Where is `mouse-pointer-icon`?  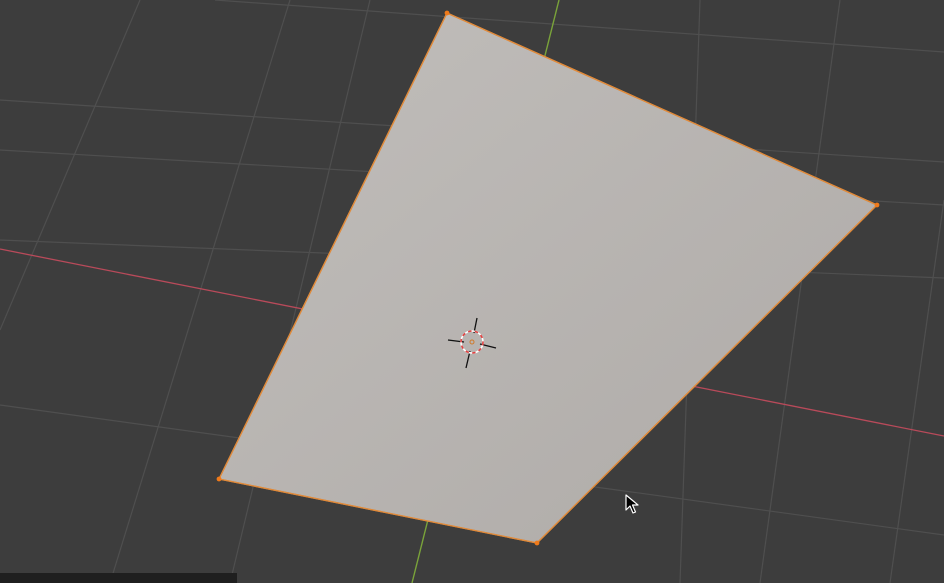
mouse-pointer-icon is located at coordinates (632, 504).